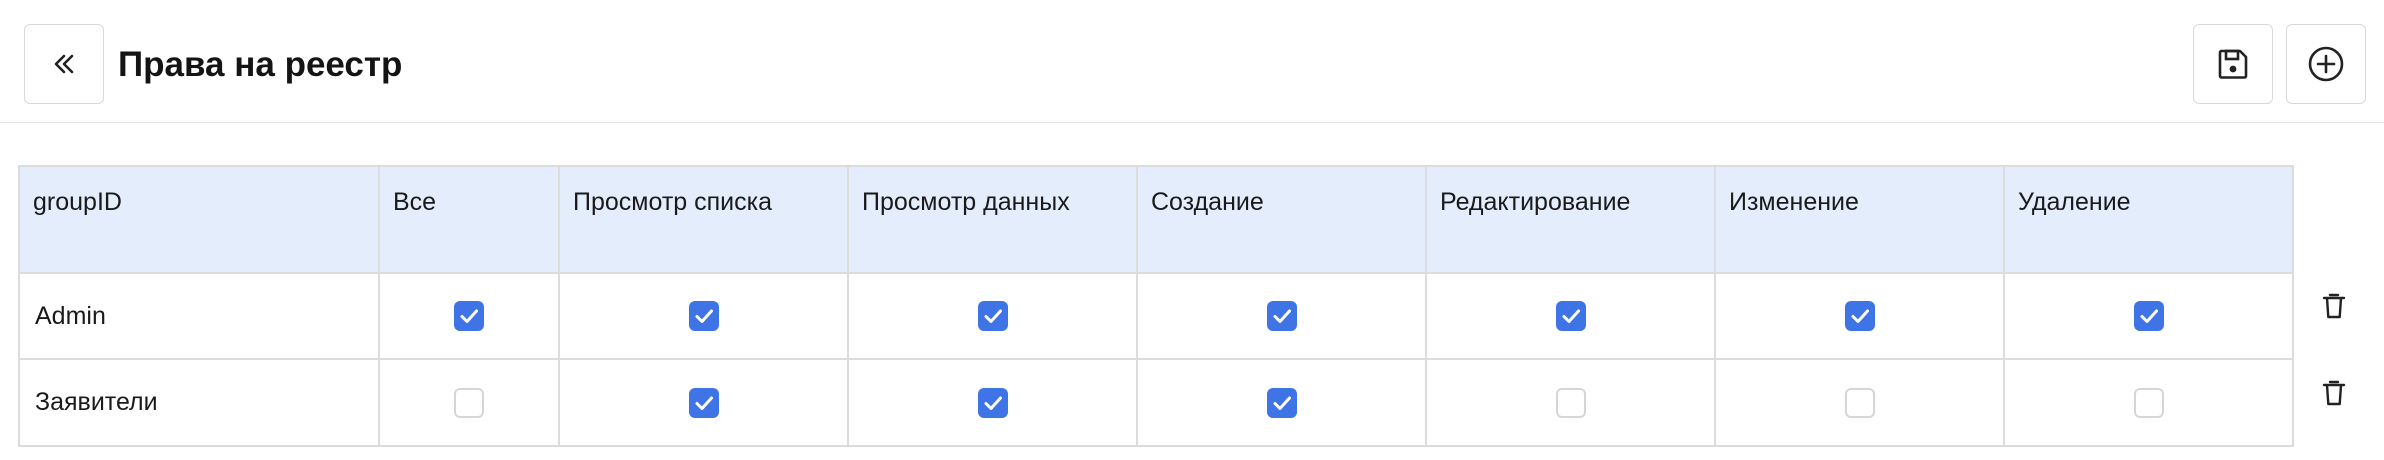 The image size is (2384, 460). Describe the element at coordinates (260, 64) in the screenshot. I see `page-title: Права на реестр` at that location.